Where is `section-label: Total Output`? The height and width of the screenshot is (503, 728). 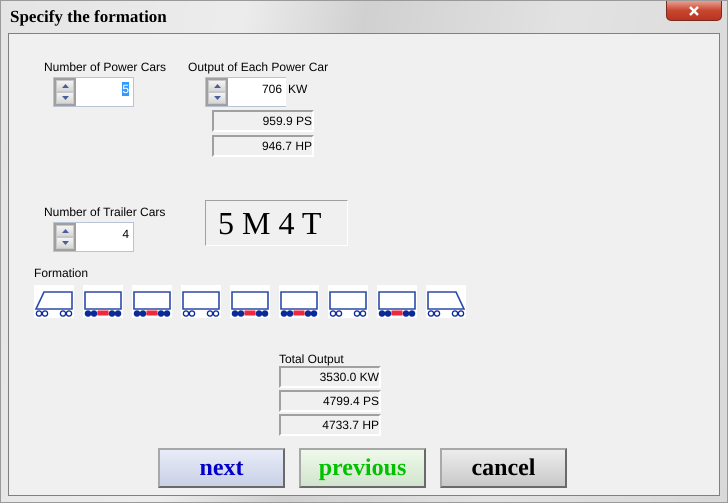 section-label: Total Output is located at coordinates (312, 359).